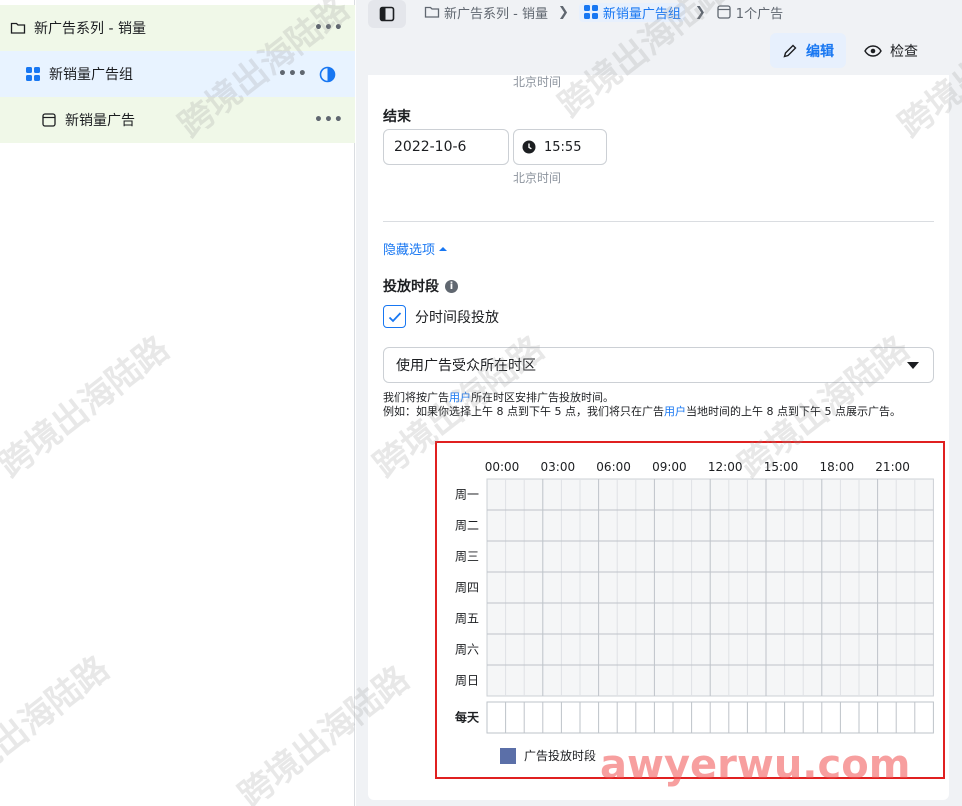  What do you see at coordinates (91, 75) in the screenshot?
I see `tree-item-adset-label: 新销量广告组` at bounding box center [91, 75].